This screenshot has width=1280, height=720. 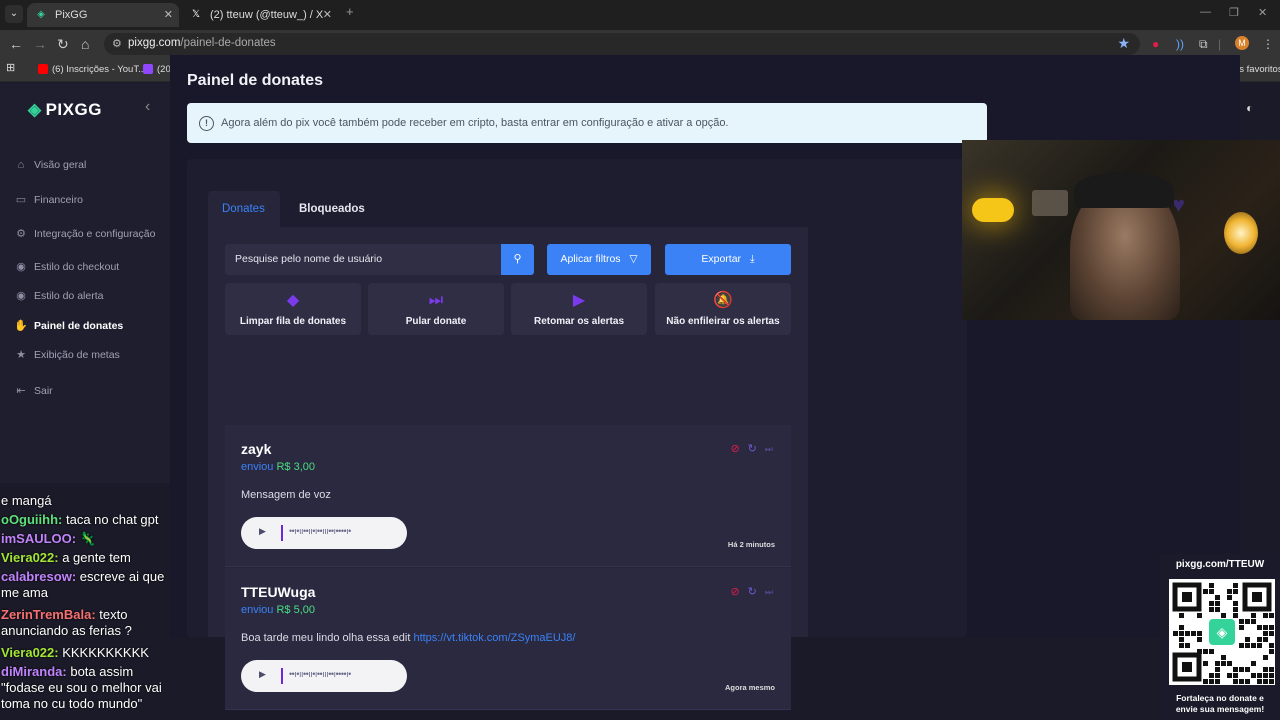 I want to click on home-icon: ⌂, so click(x=85, y=44).